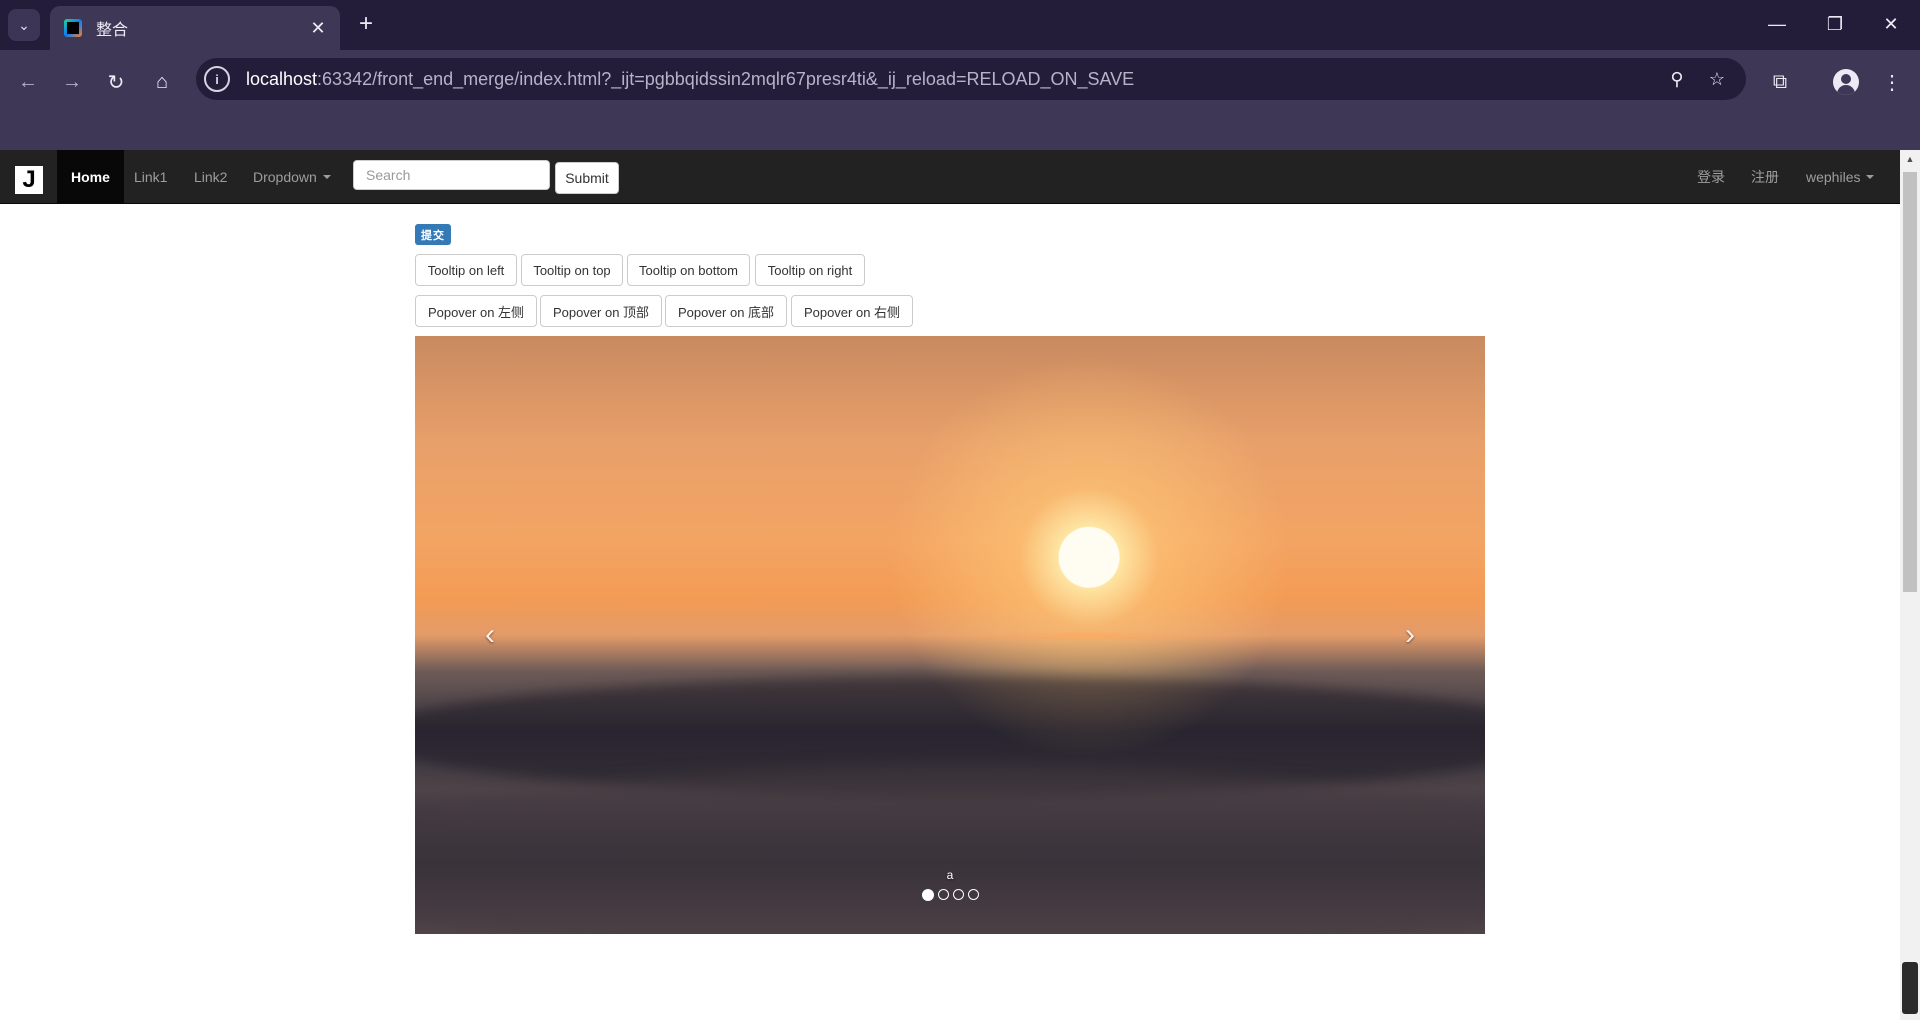 The width and height of the screenshot is (1920, 1020). What do you see at coordinates (90, 177) in the screenshot?
I see `nav-home: Home` at bounding box center [90, 177].